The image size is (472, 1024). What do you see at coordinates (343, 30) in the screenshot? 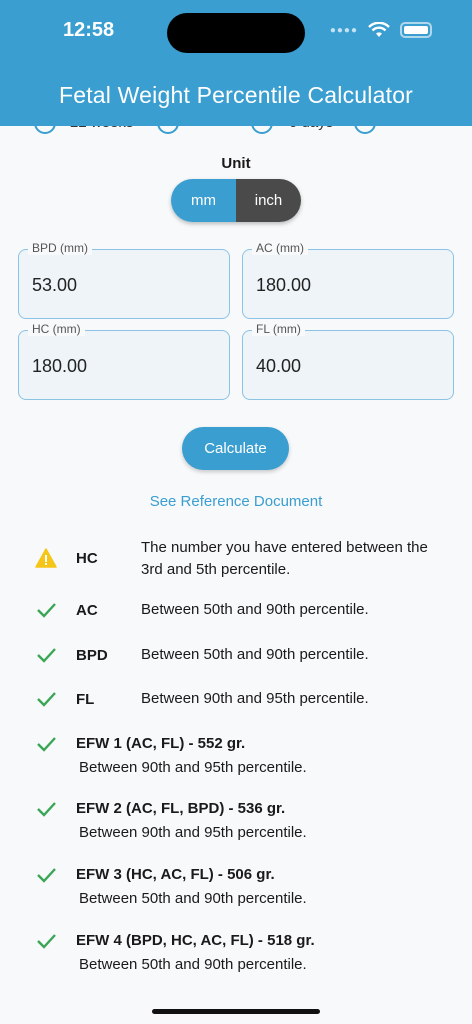
I see `signal-icon: ●●●●` at bounding box center [343, 30].